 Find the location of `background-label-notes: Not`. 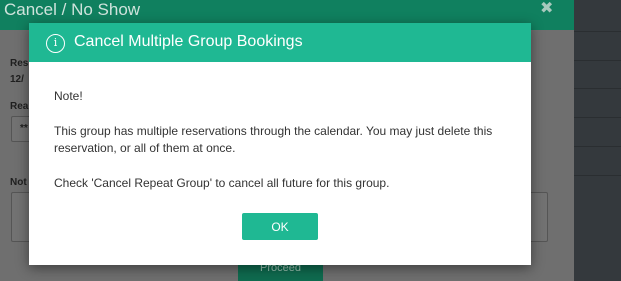

background-label-notes: Not is located at coordinates (18, 182).